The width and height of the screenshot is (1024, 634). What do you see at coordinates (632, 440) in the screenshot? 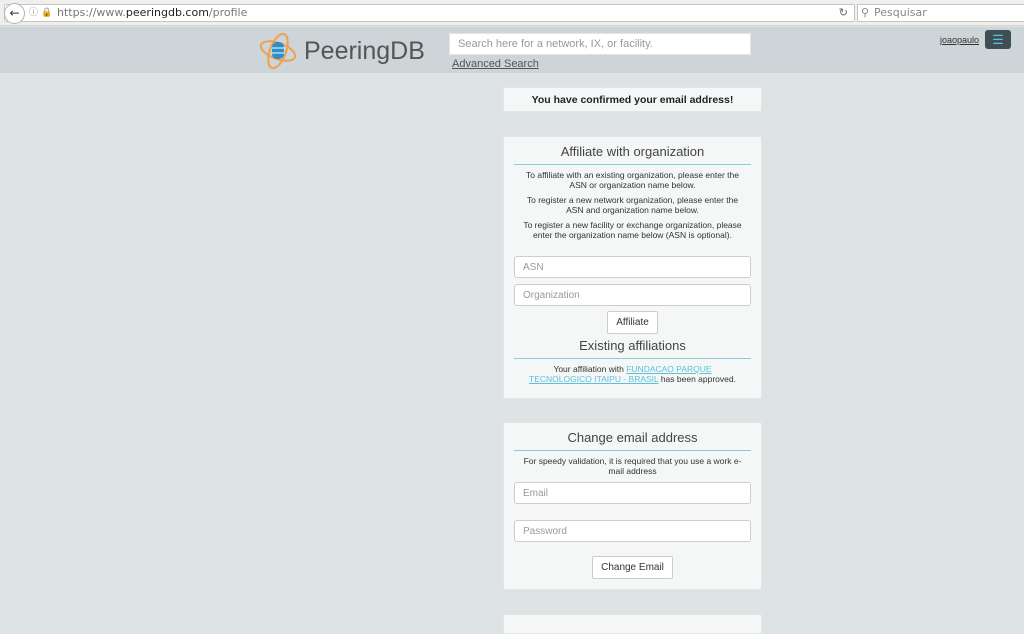
I see `change-email-title: Change email address` at bounding box center [632, 440].